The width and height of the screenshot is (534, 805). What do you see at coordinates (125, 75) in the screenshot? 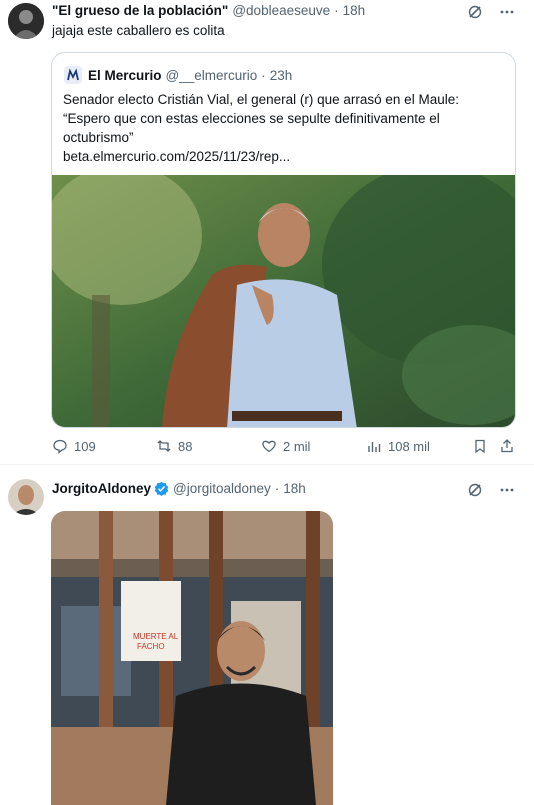
I see `quote-author: El Mercurio` at bounding box center [125, 75].